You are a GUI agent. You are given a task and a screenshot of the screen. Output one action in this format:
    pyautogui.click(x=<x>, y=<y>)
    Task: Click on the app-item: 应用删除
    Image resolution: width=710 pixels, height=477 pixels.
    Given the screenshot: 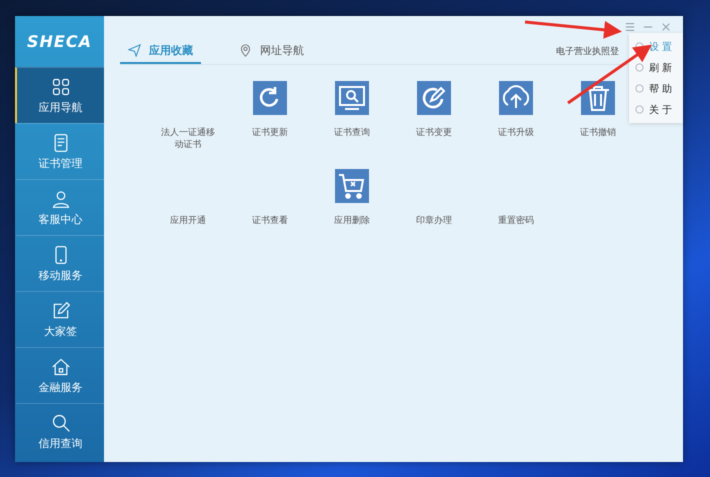 What is the action you would take?
    pyautogui.click(x=352, y=213)
    